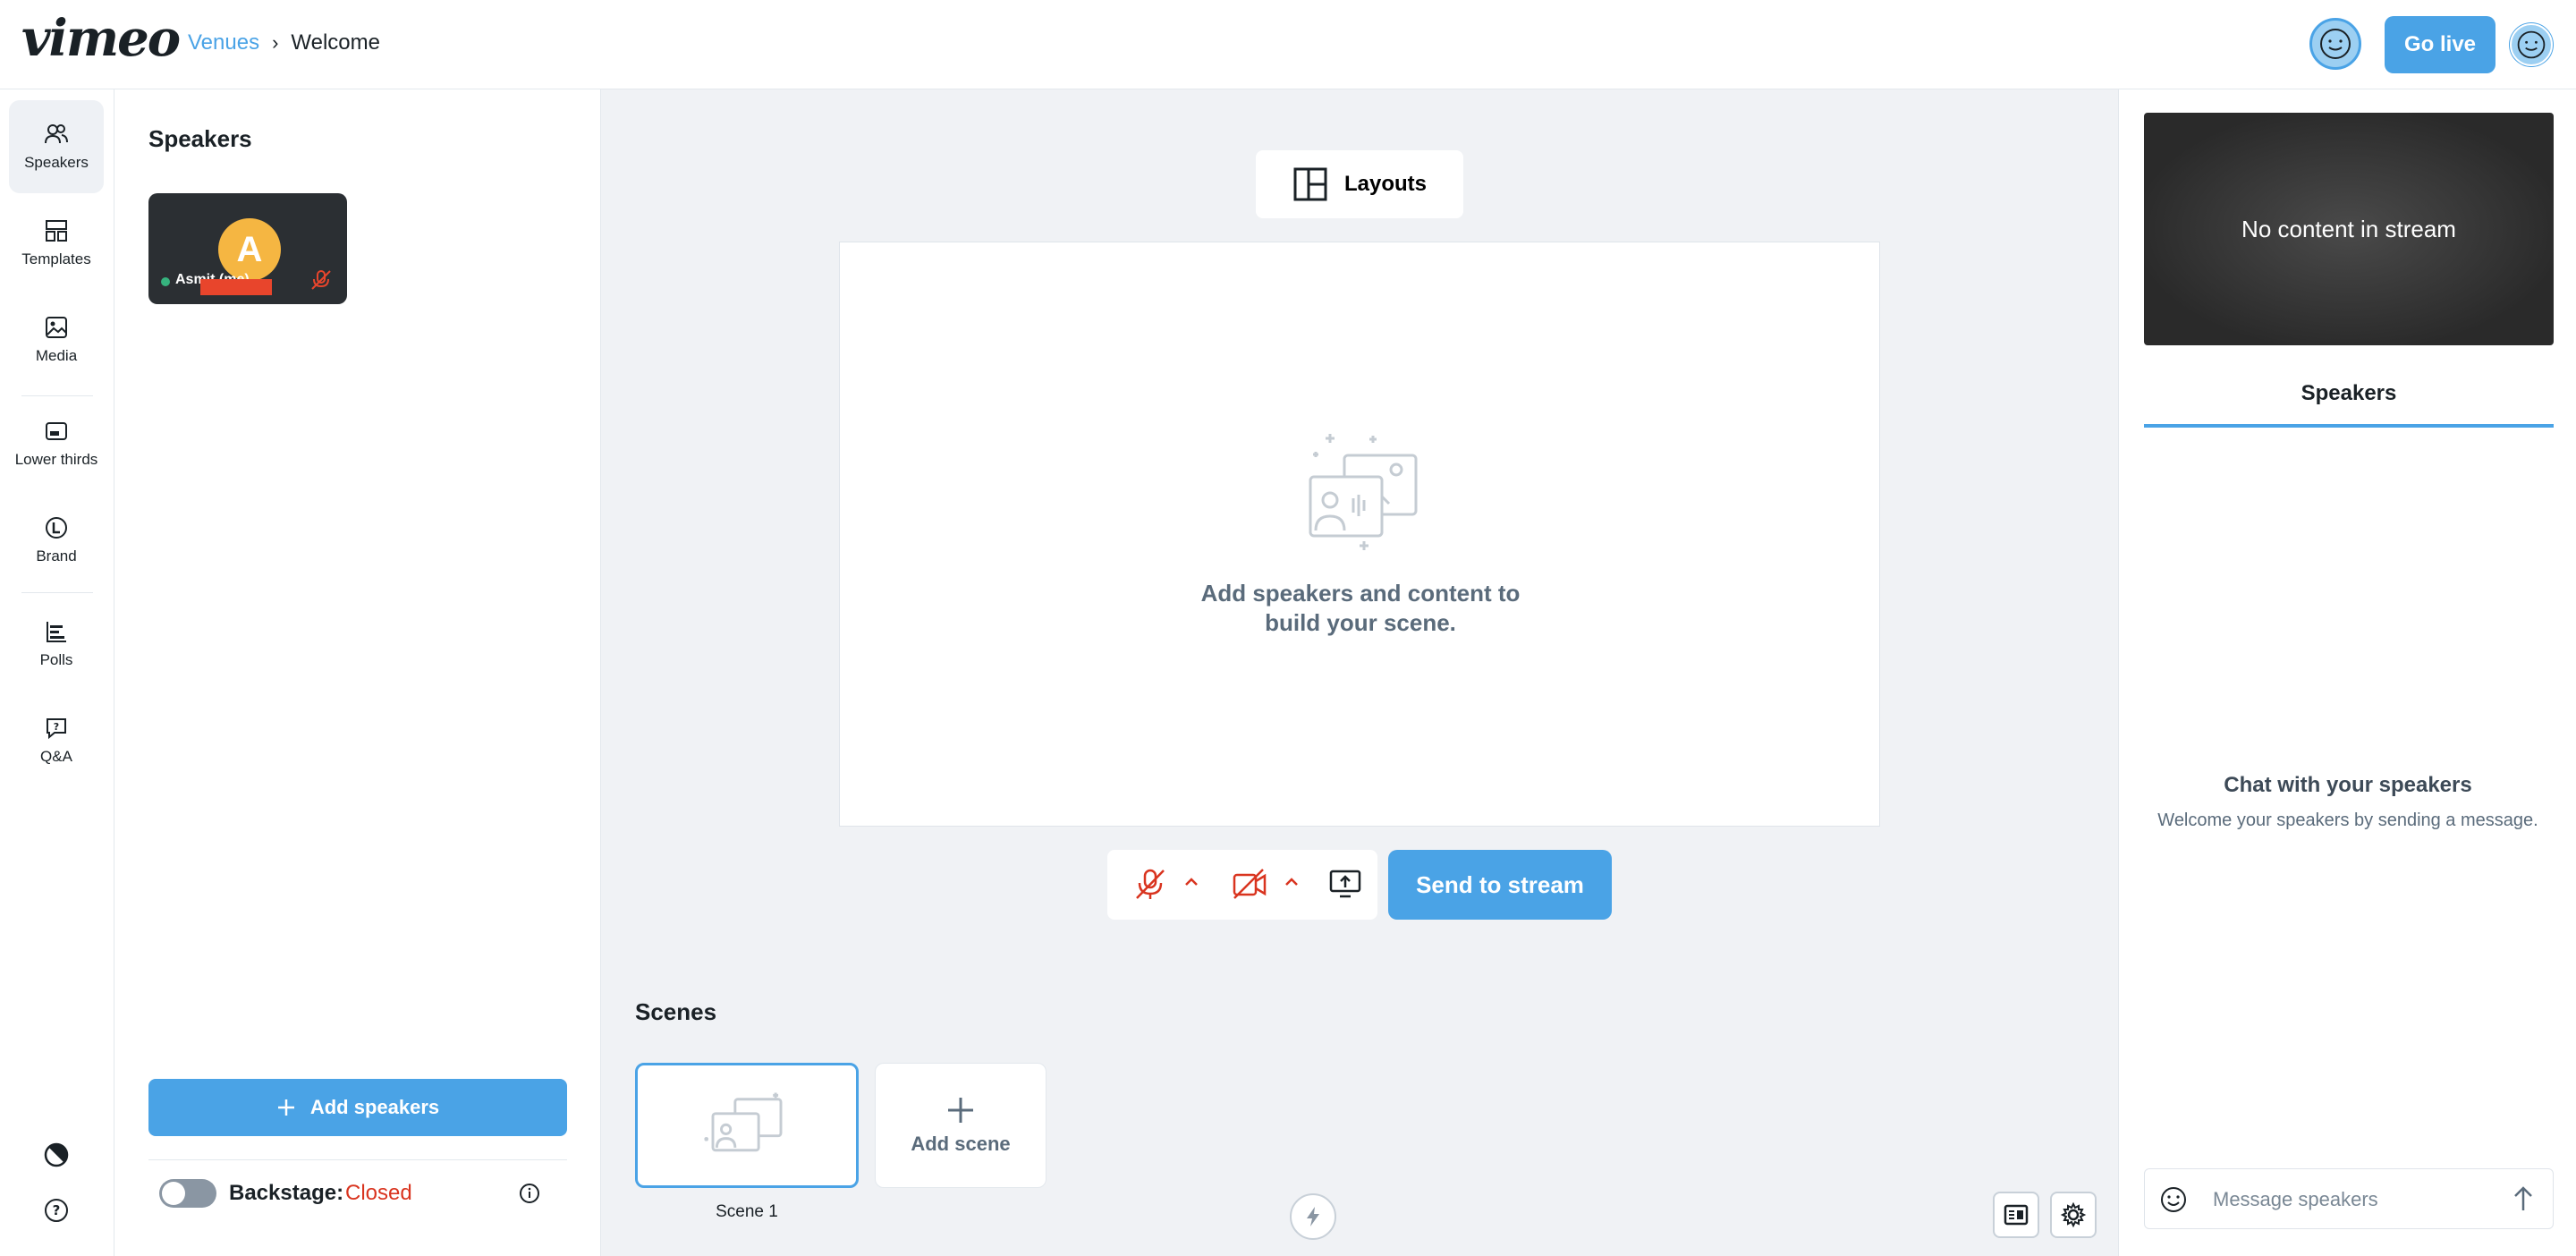 This screenshot has height=1256, width=2576. What do you see at coordinates (1345, 884) in the screenshot?
I see `screen-share-icon` at bounding box center [1345, 884].